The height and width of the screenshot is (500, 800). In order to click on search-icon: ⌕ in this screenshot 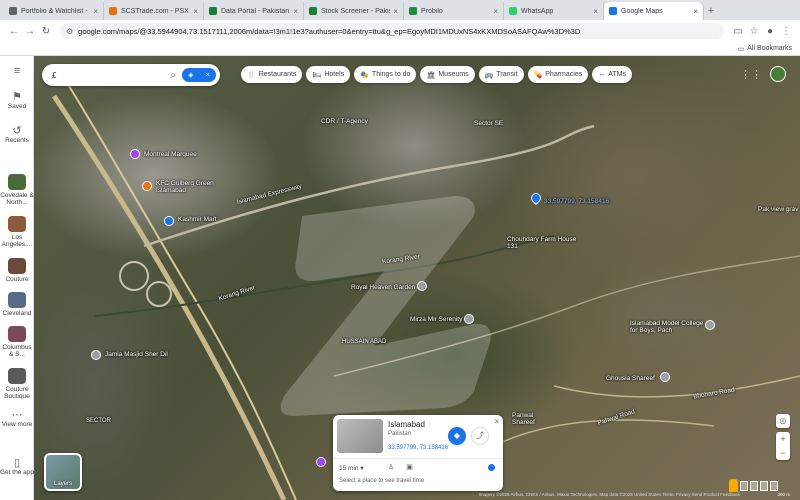, I will do `click(173, 75)`.